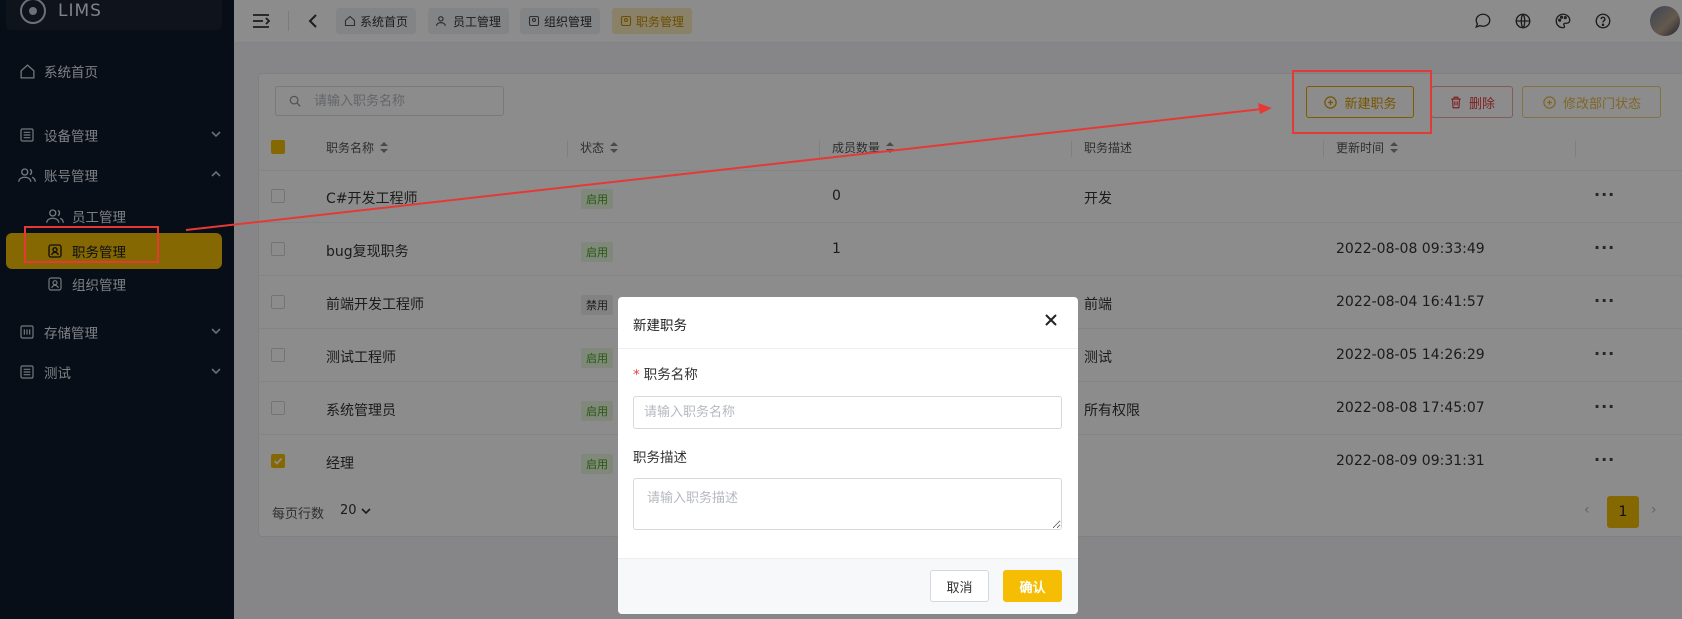 The image size is (1682, 619). What do you see at coordinates (91, 244) in the screenshot?
I see `annotation-box-sidebar` at bounding box center [91, 244].